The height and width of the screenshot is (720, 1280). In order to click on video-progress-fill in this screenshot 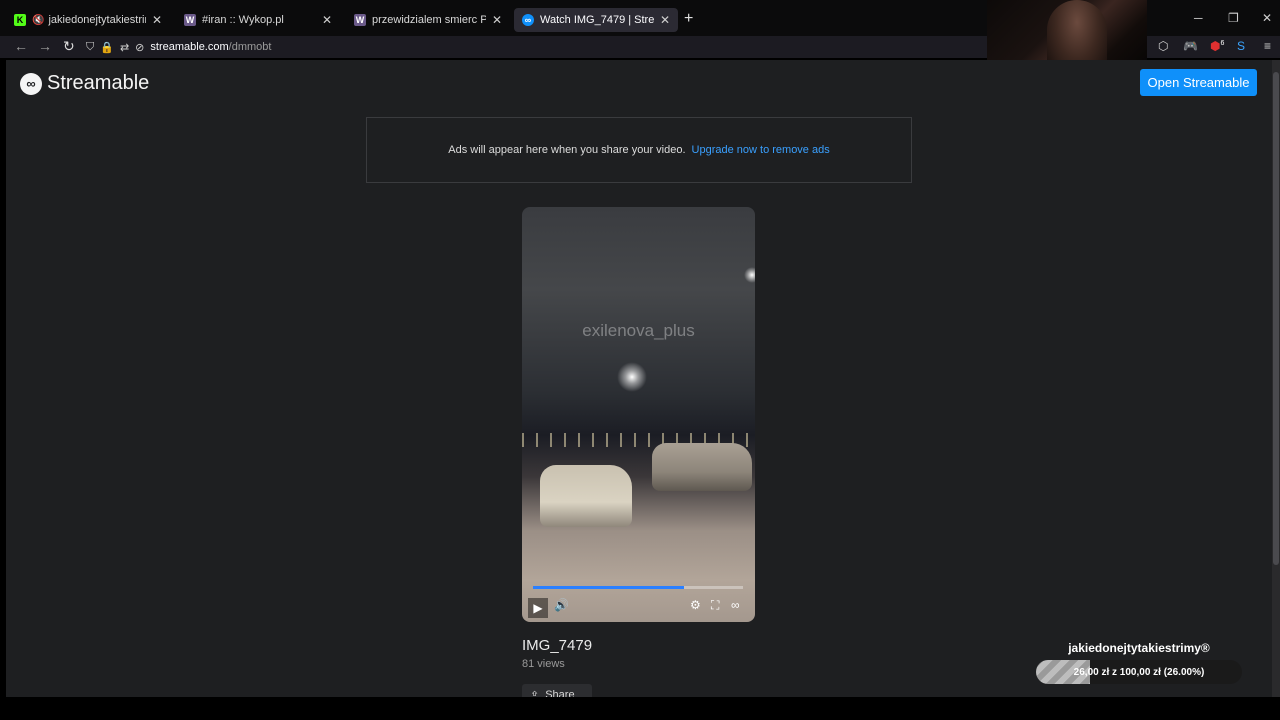, I will do `click(609, 587)`.